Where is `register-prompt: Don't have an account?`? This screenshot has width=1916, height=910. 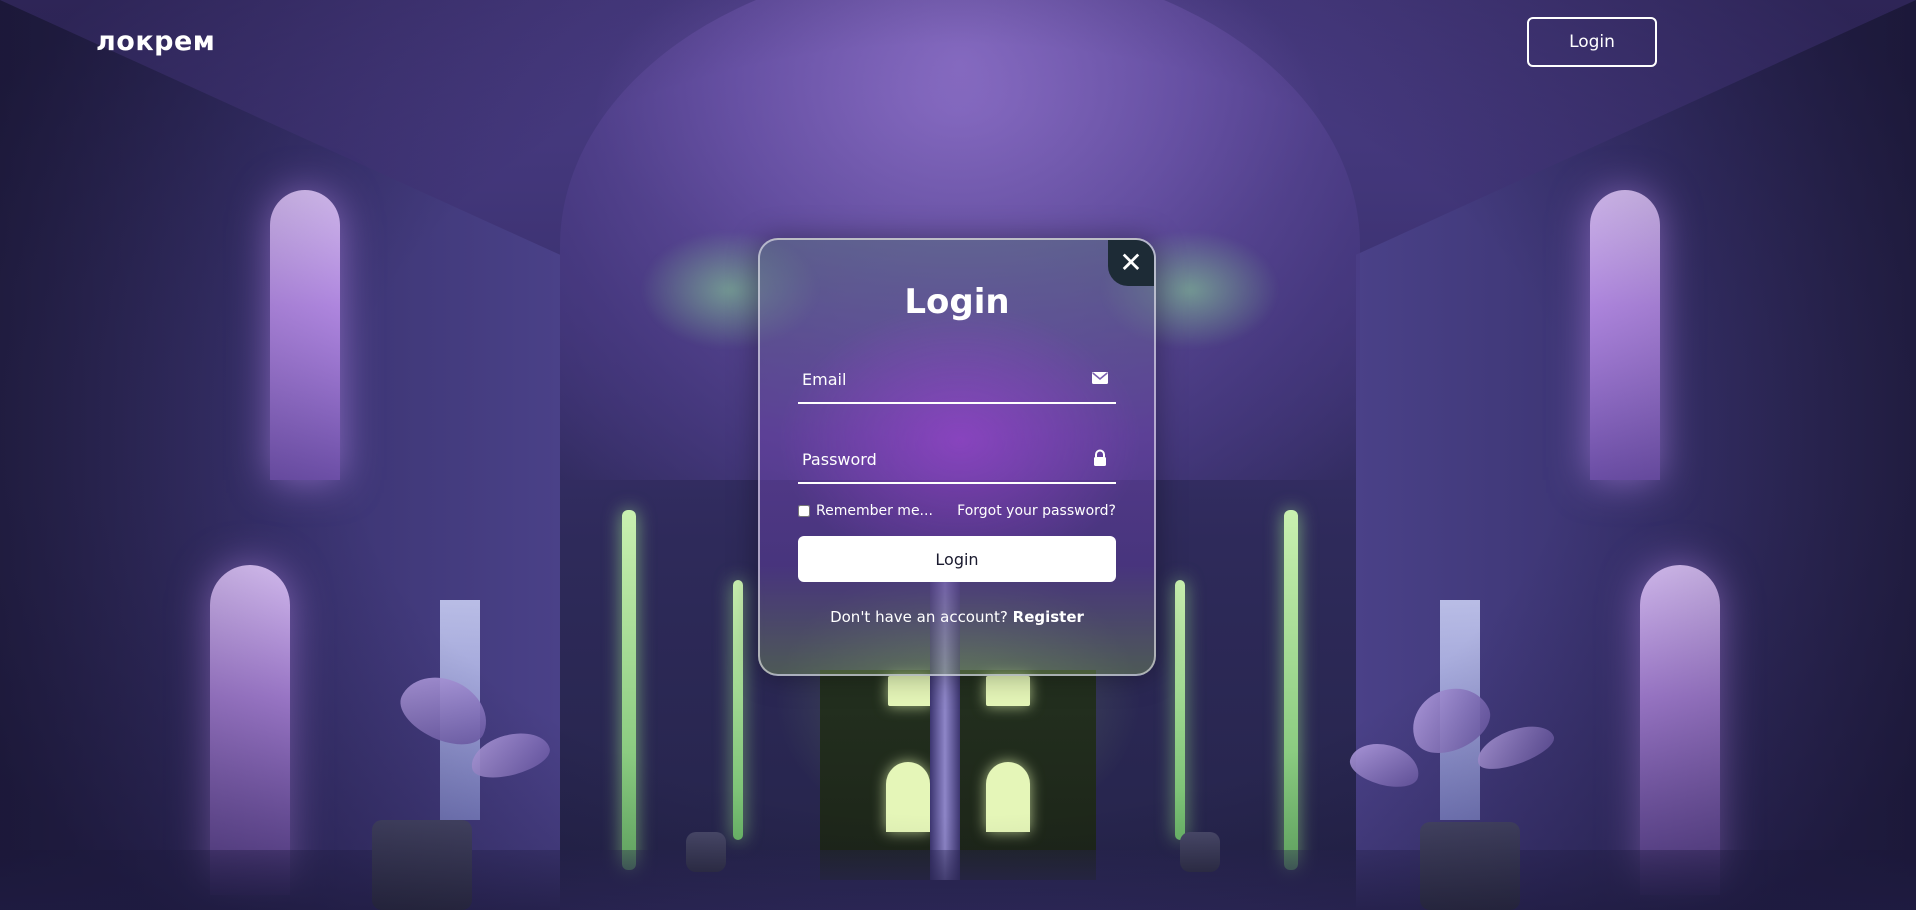
register-prompt: Don't have an account? is located at coordinates (919, 617).